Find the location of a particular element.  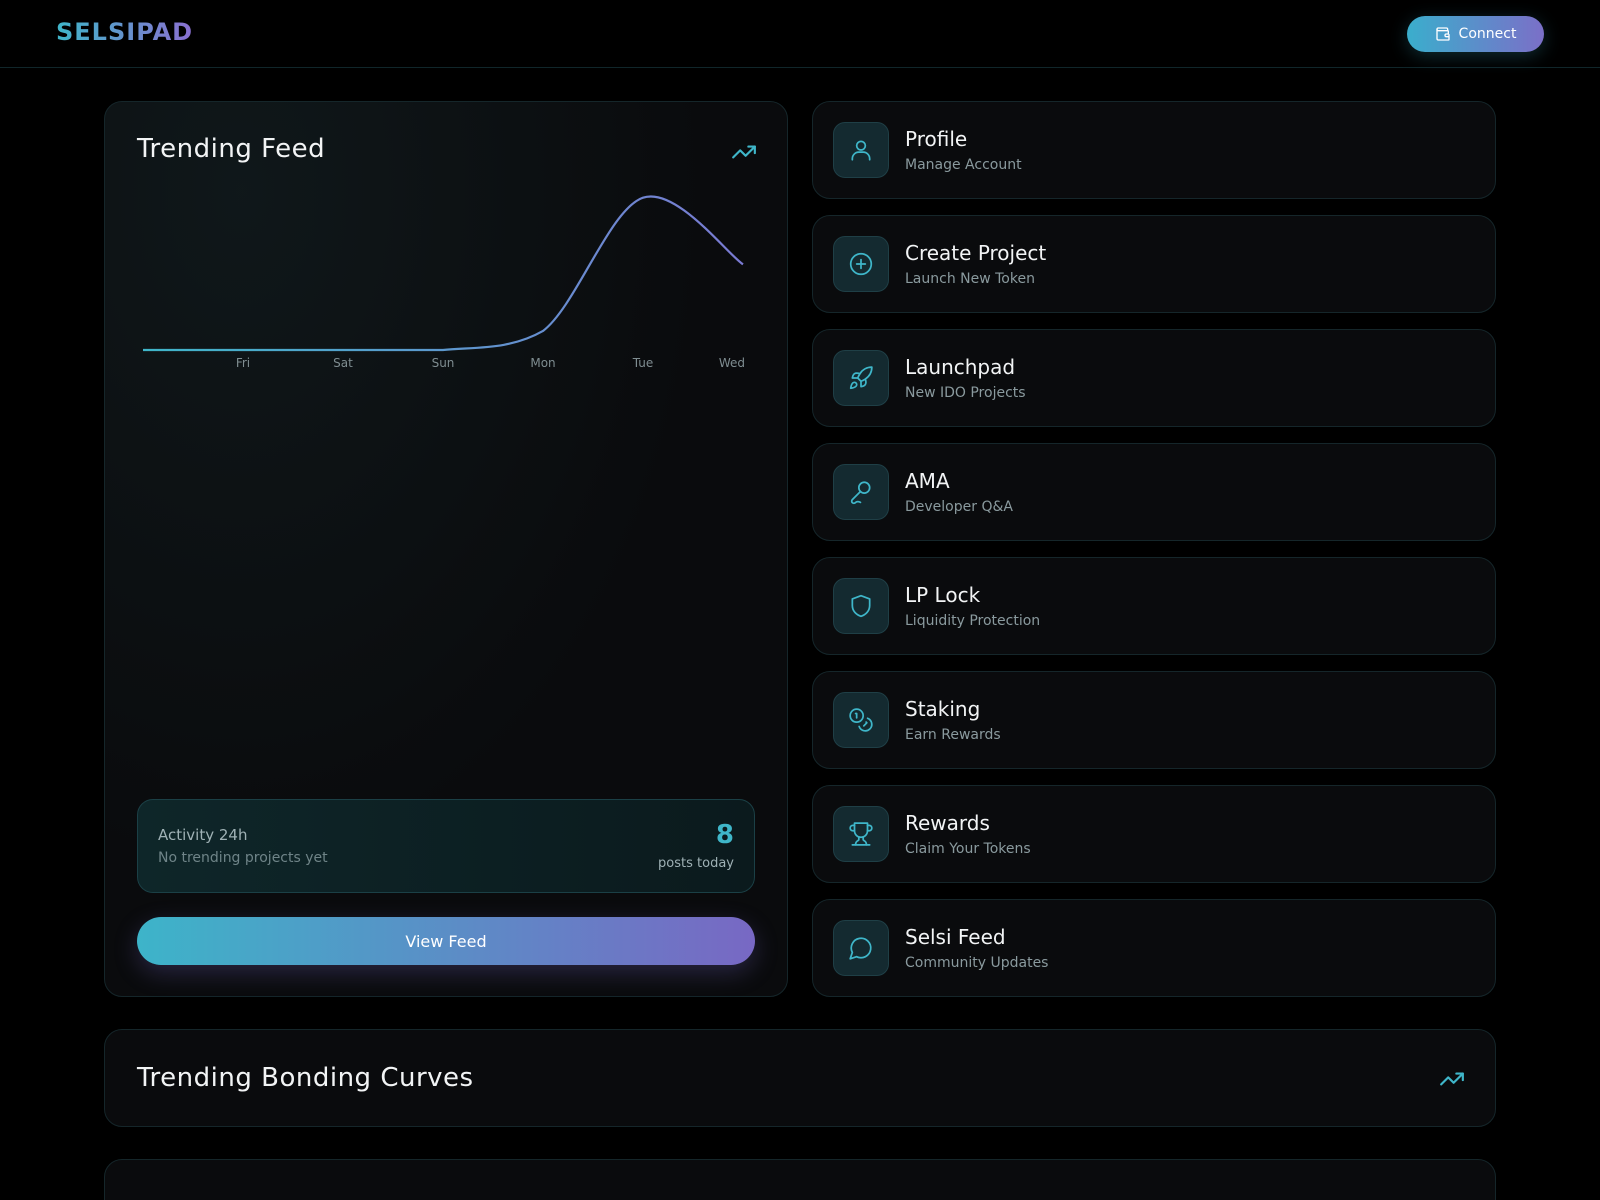

chart-x-tick-label: Tue is located at coordinates (643, 363).